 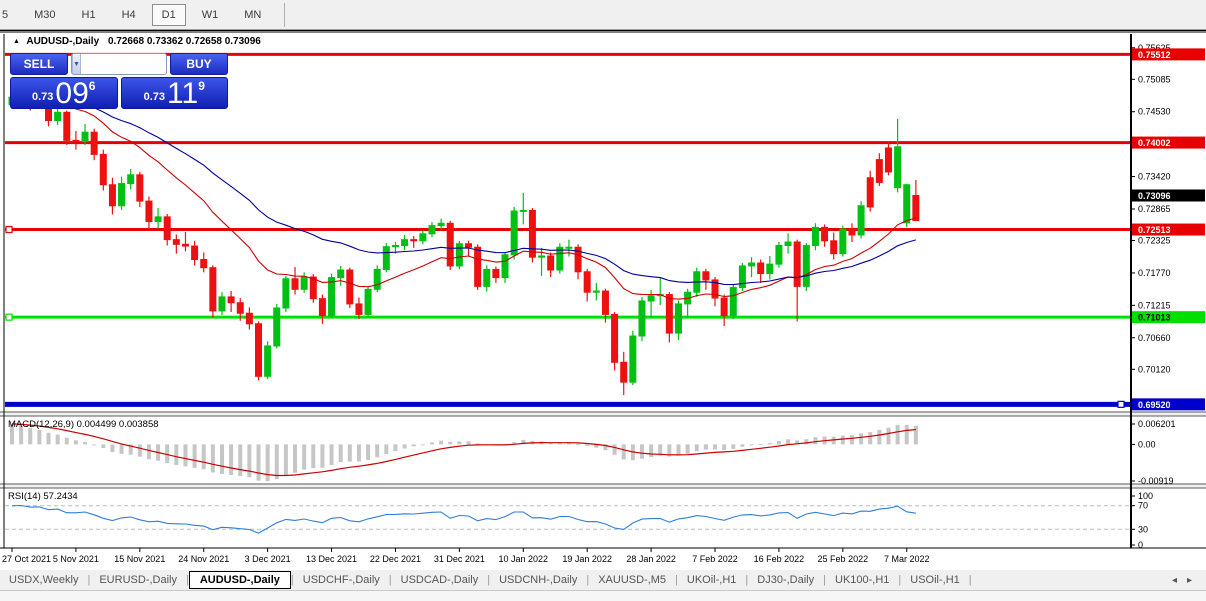 What do you see at coordinates (1157, 424) in the screenshot?
I see `svg-text: 0.006201` at bounding box center [1157, 424].